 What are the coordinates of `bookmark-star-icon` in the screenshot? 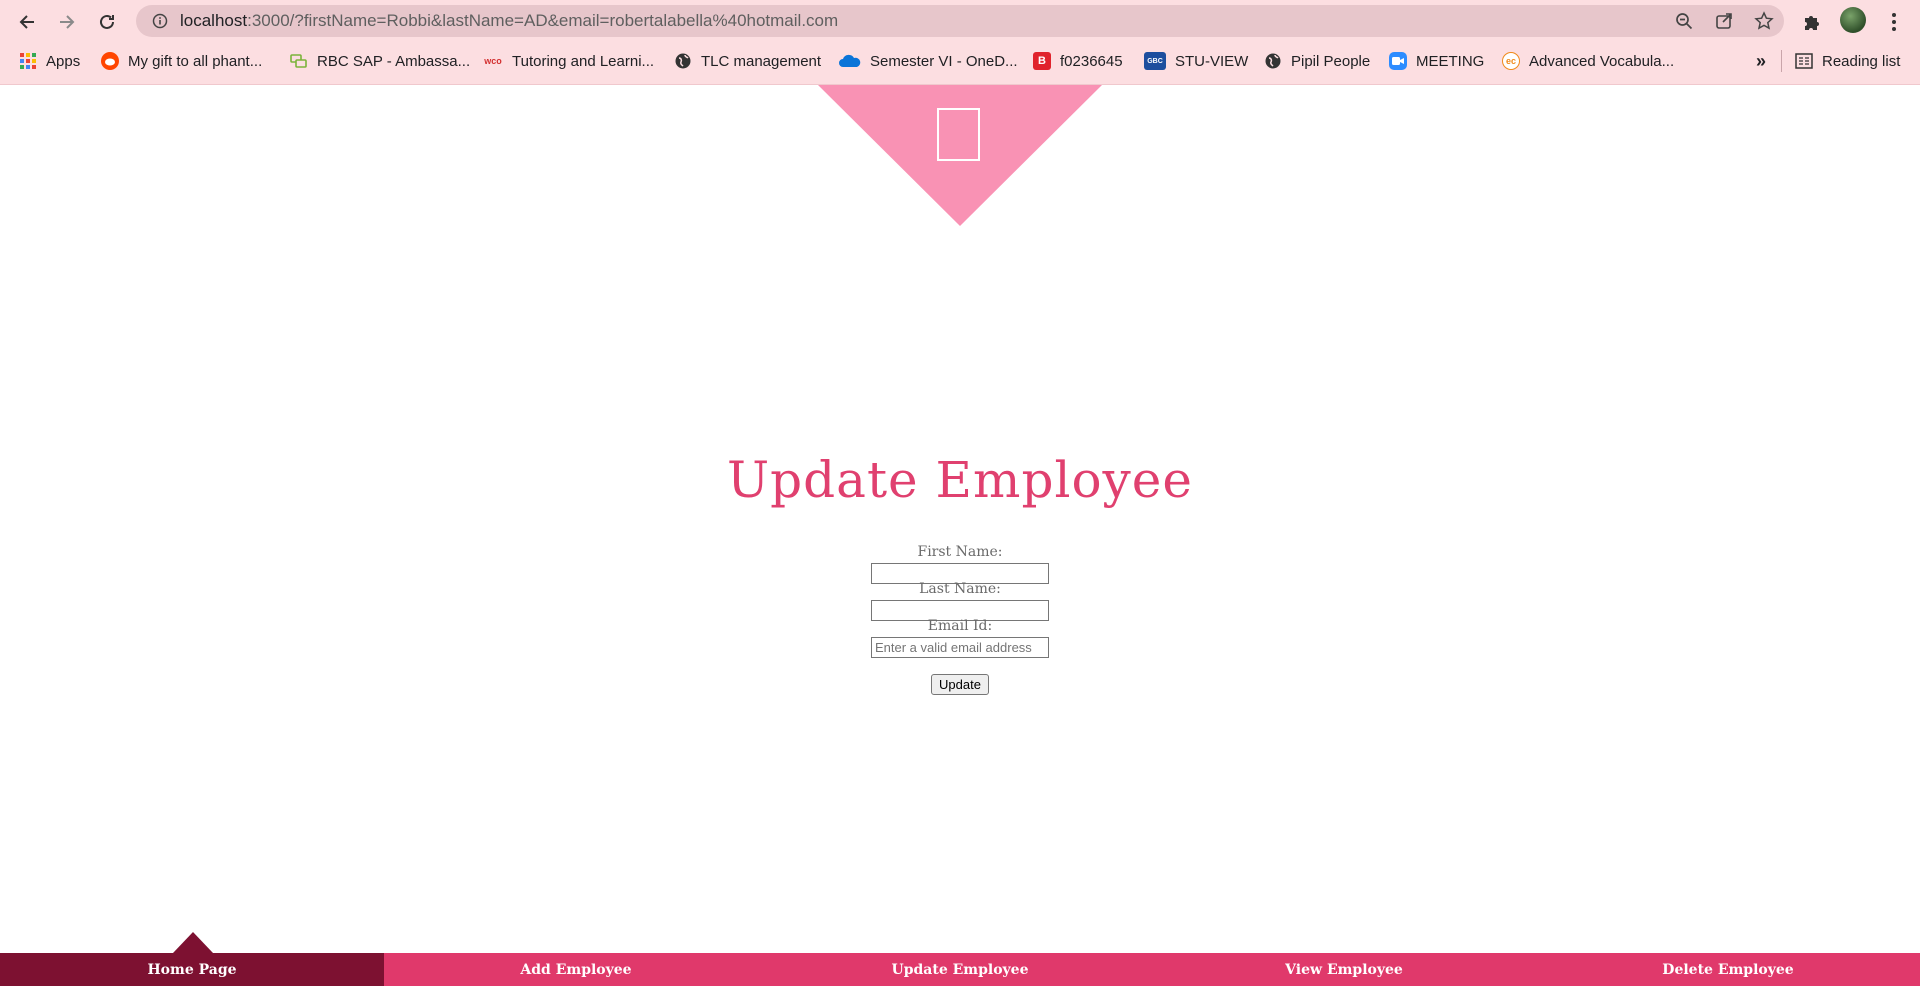 It's located at (1764, 21).